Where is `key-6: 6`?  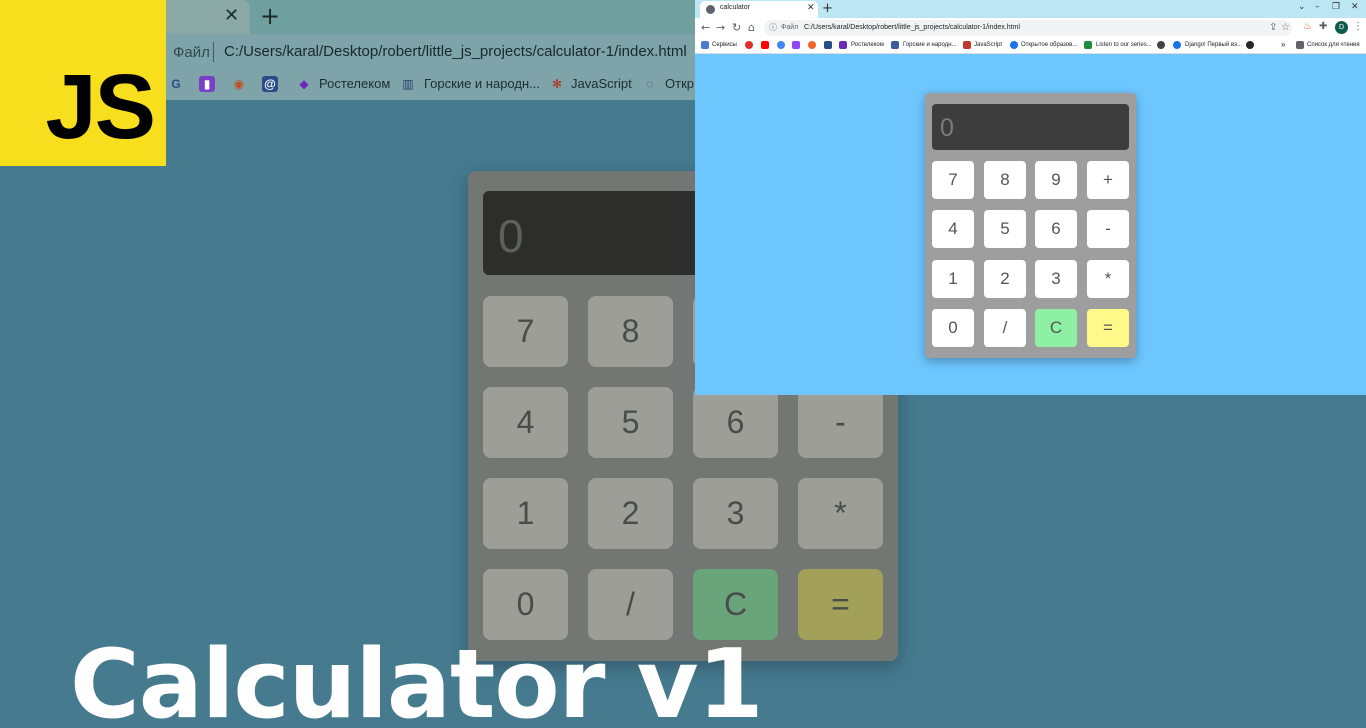 key-6: 6 is located at coordinates (1056, 229).